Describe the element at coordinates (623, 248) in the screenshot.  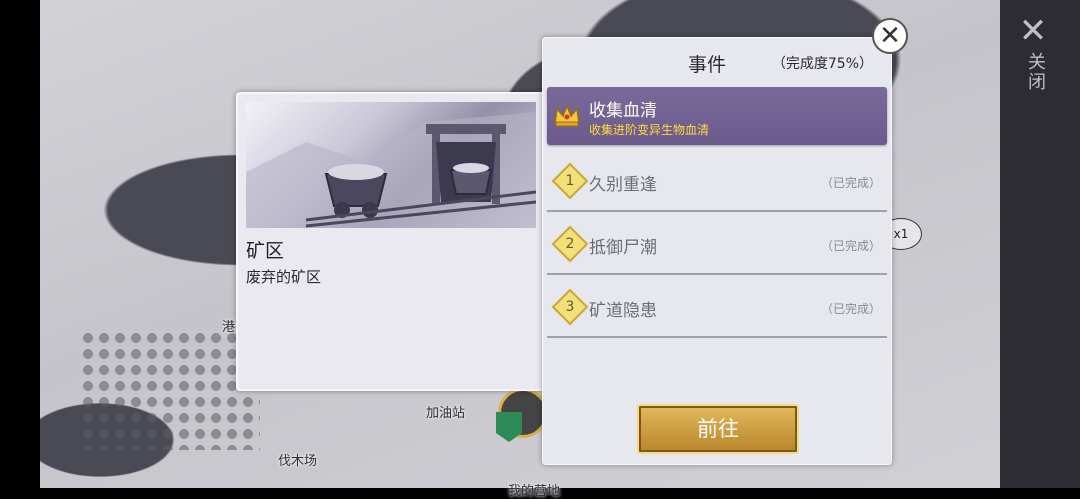
I see `event-name: 抵御尸潮` at that location.